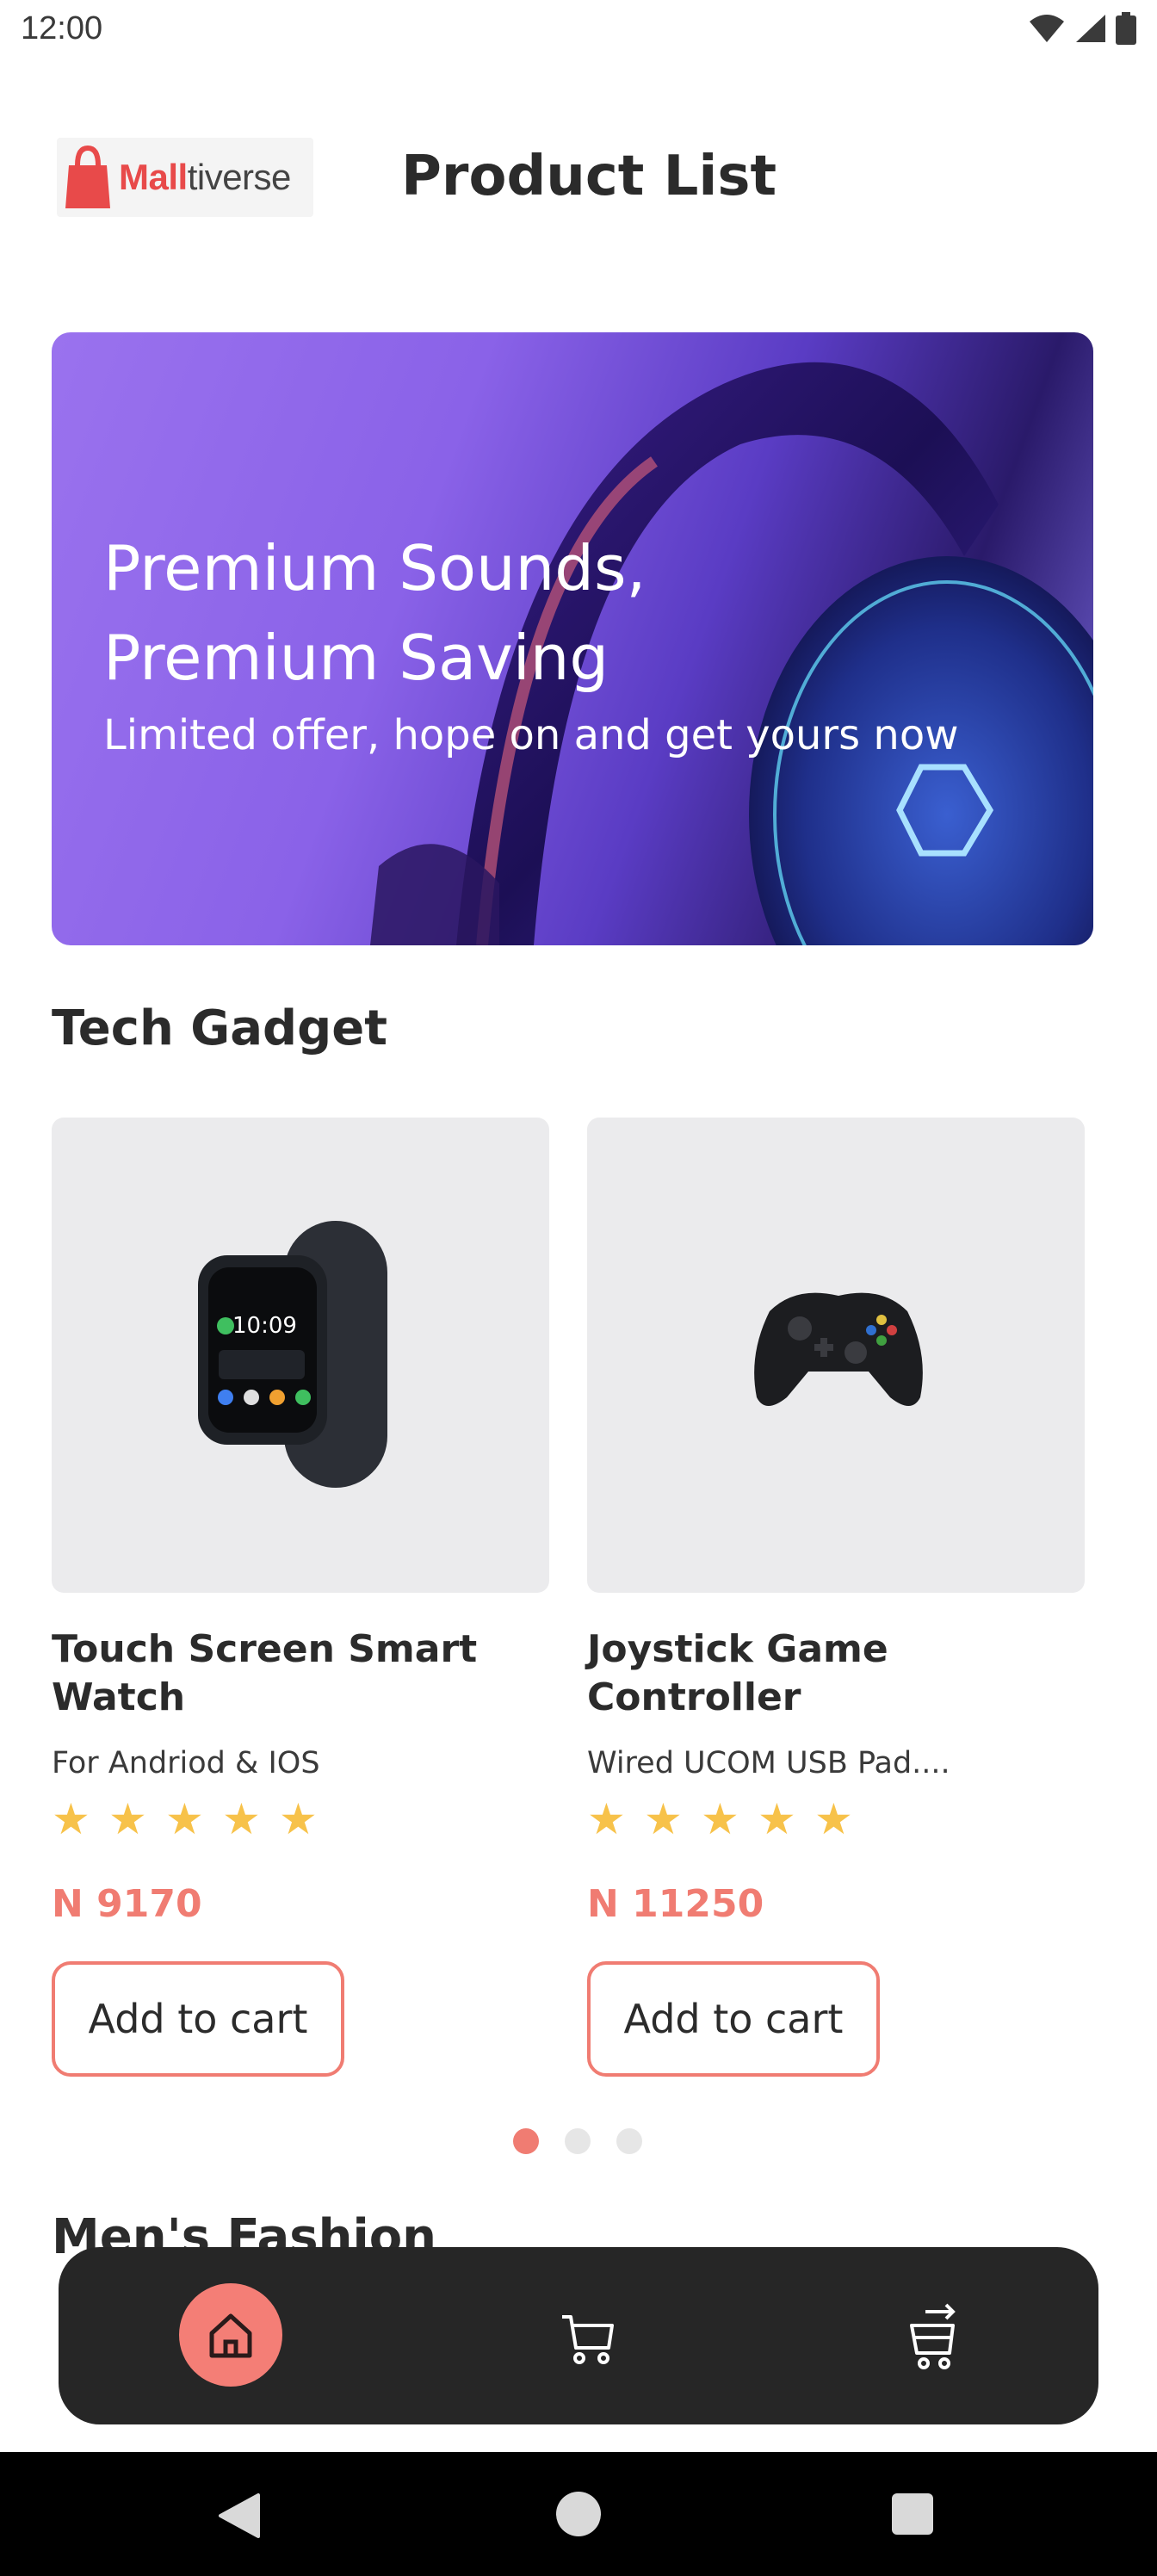  I want to click on back-icon, so click(239, 2516).